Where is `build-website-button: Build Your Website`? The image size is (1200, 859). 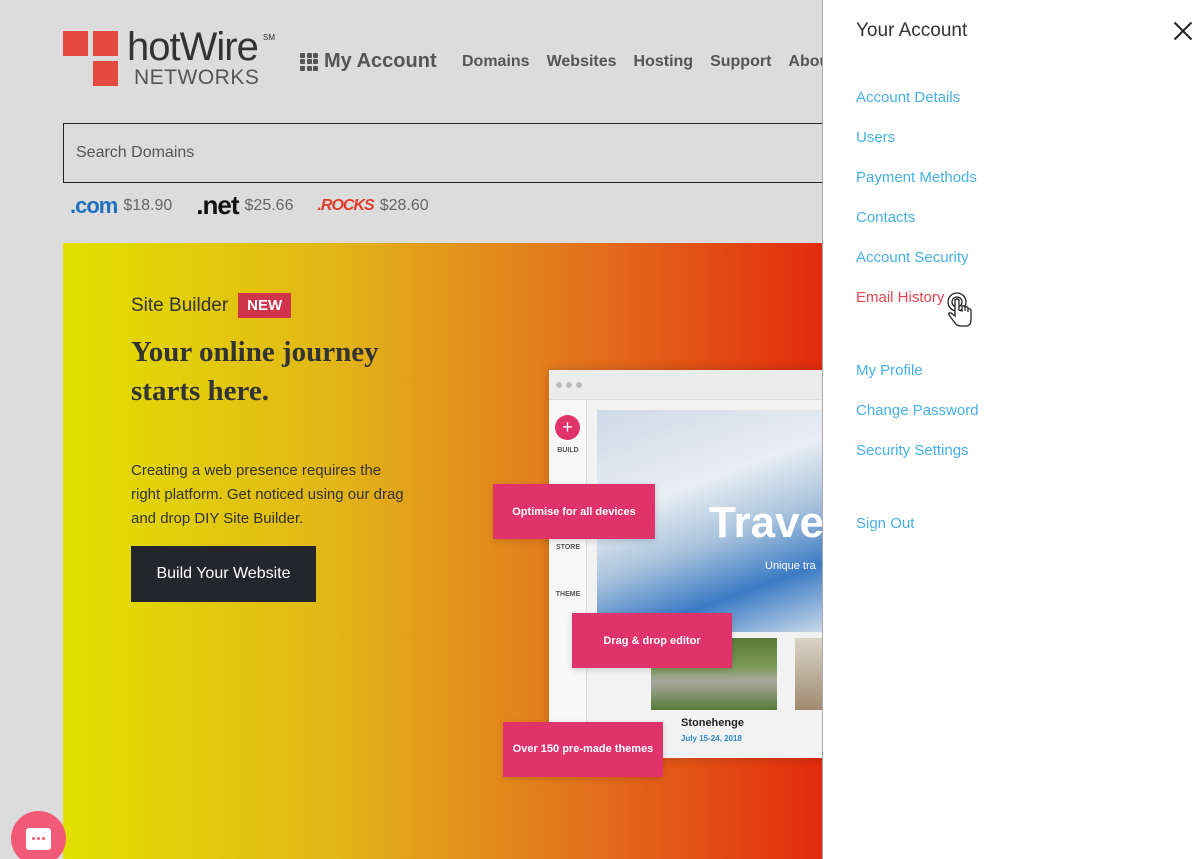
build-website-button: Build Your Website is located at coordinates (223, 574).